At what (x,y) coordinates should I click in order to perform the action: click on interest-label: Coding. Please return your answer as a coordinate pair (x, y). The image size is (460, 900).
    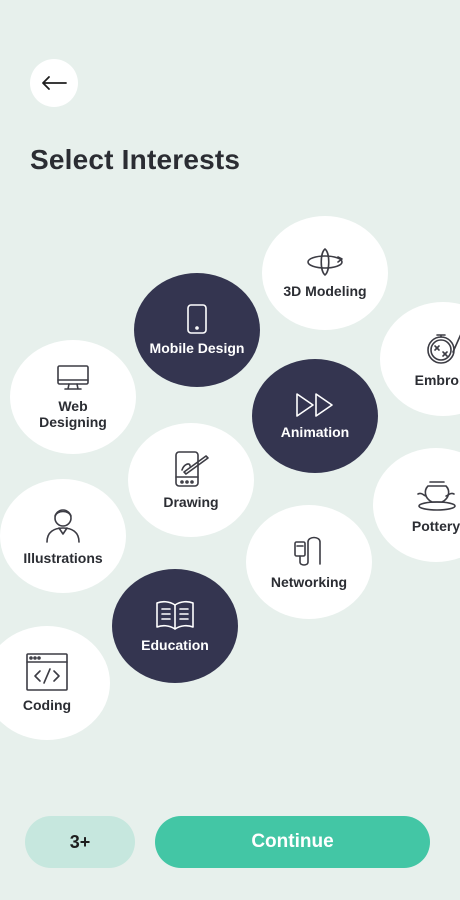
    Looking at the image, I should click on (47, 705).